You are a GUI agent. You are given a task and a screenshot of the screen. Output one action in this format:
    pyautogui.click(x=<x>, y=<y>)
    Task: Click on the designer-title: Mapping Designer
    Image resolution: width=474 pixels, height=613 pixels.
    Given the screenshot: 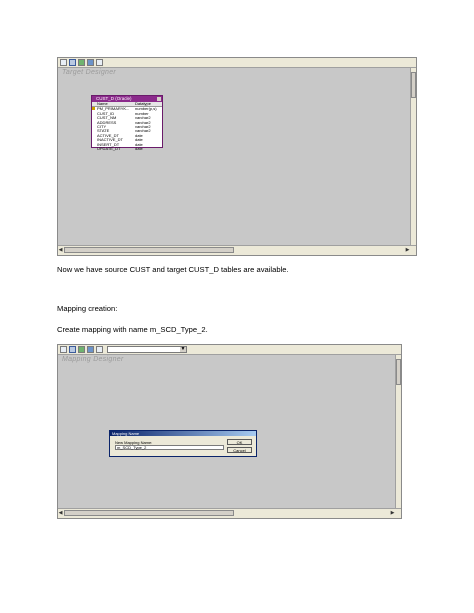 What is the action you would take?
    pyautogui.click(x=93, y=359)
    